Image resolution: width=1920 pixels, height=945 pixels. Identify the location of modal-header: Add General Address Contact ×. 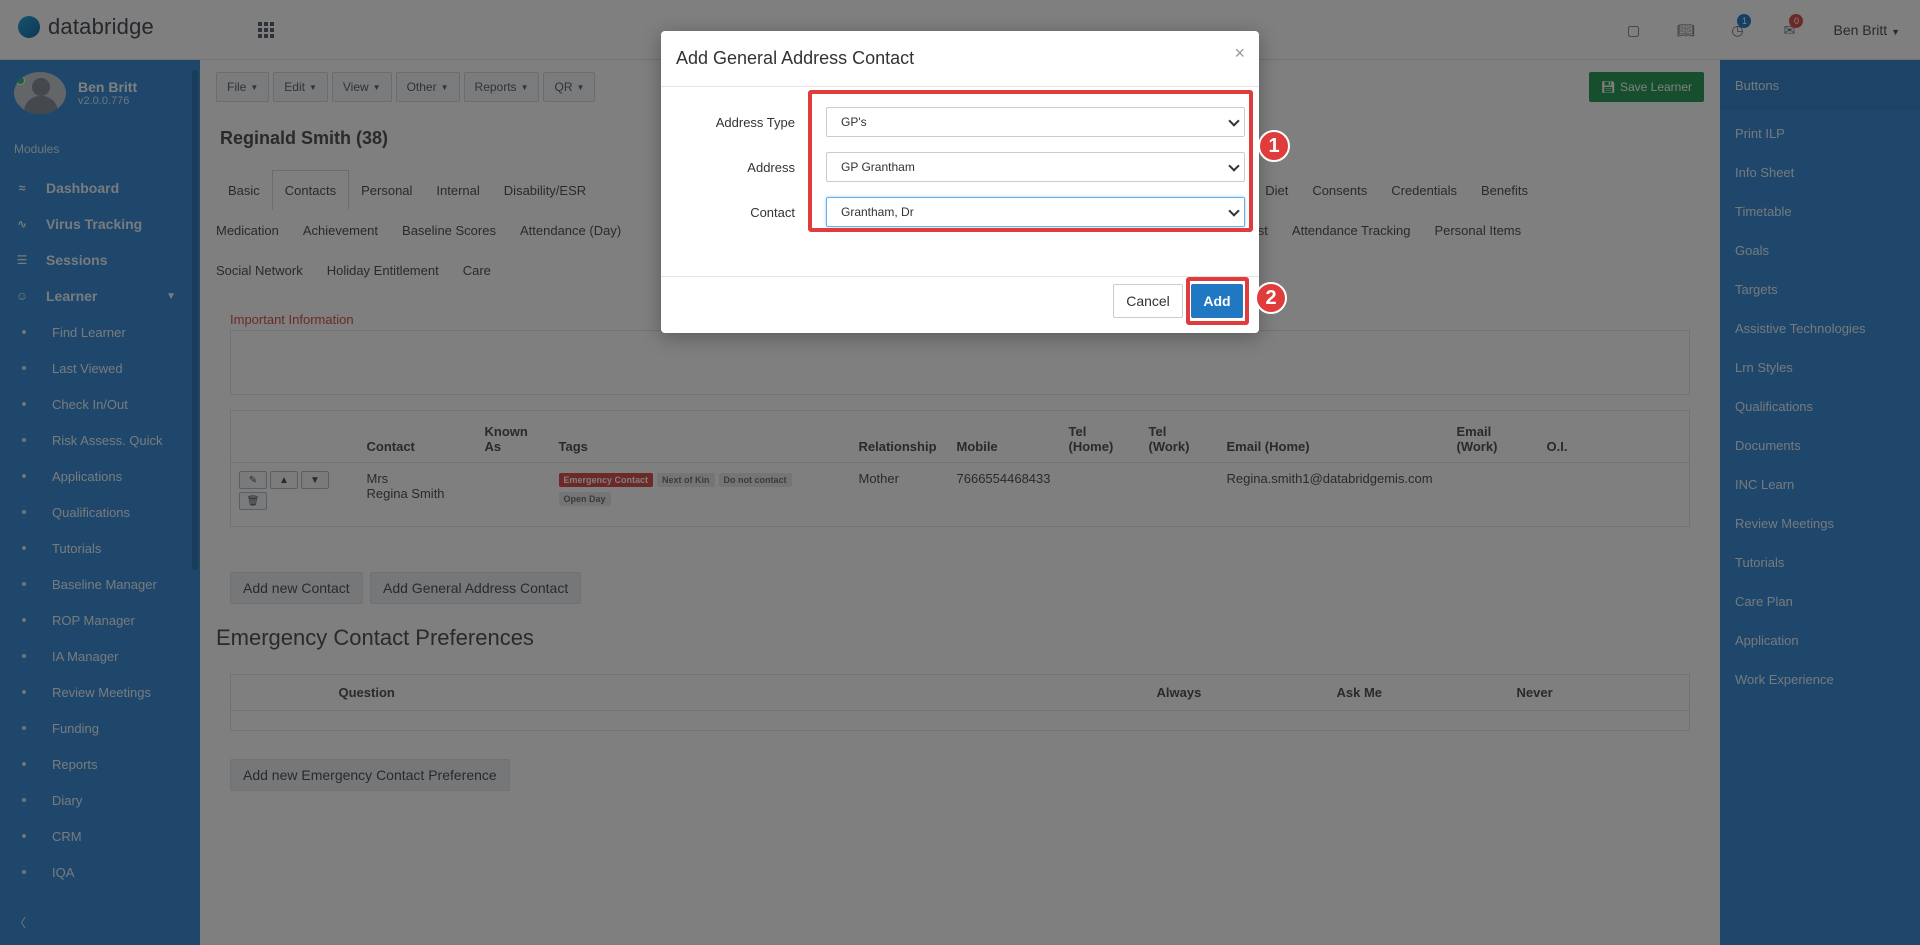
(960, 59).